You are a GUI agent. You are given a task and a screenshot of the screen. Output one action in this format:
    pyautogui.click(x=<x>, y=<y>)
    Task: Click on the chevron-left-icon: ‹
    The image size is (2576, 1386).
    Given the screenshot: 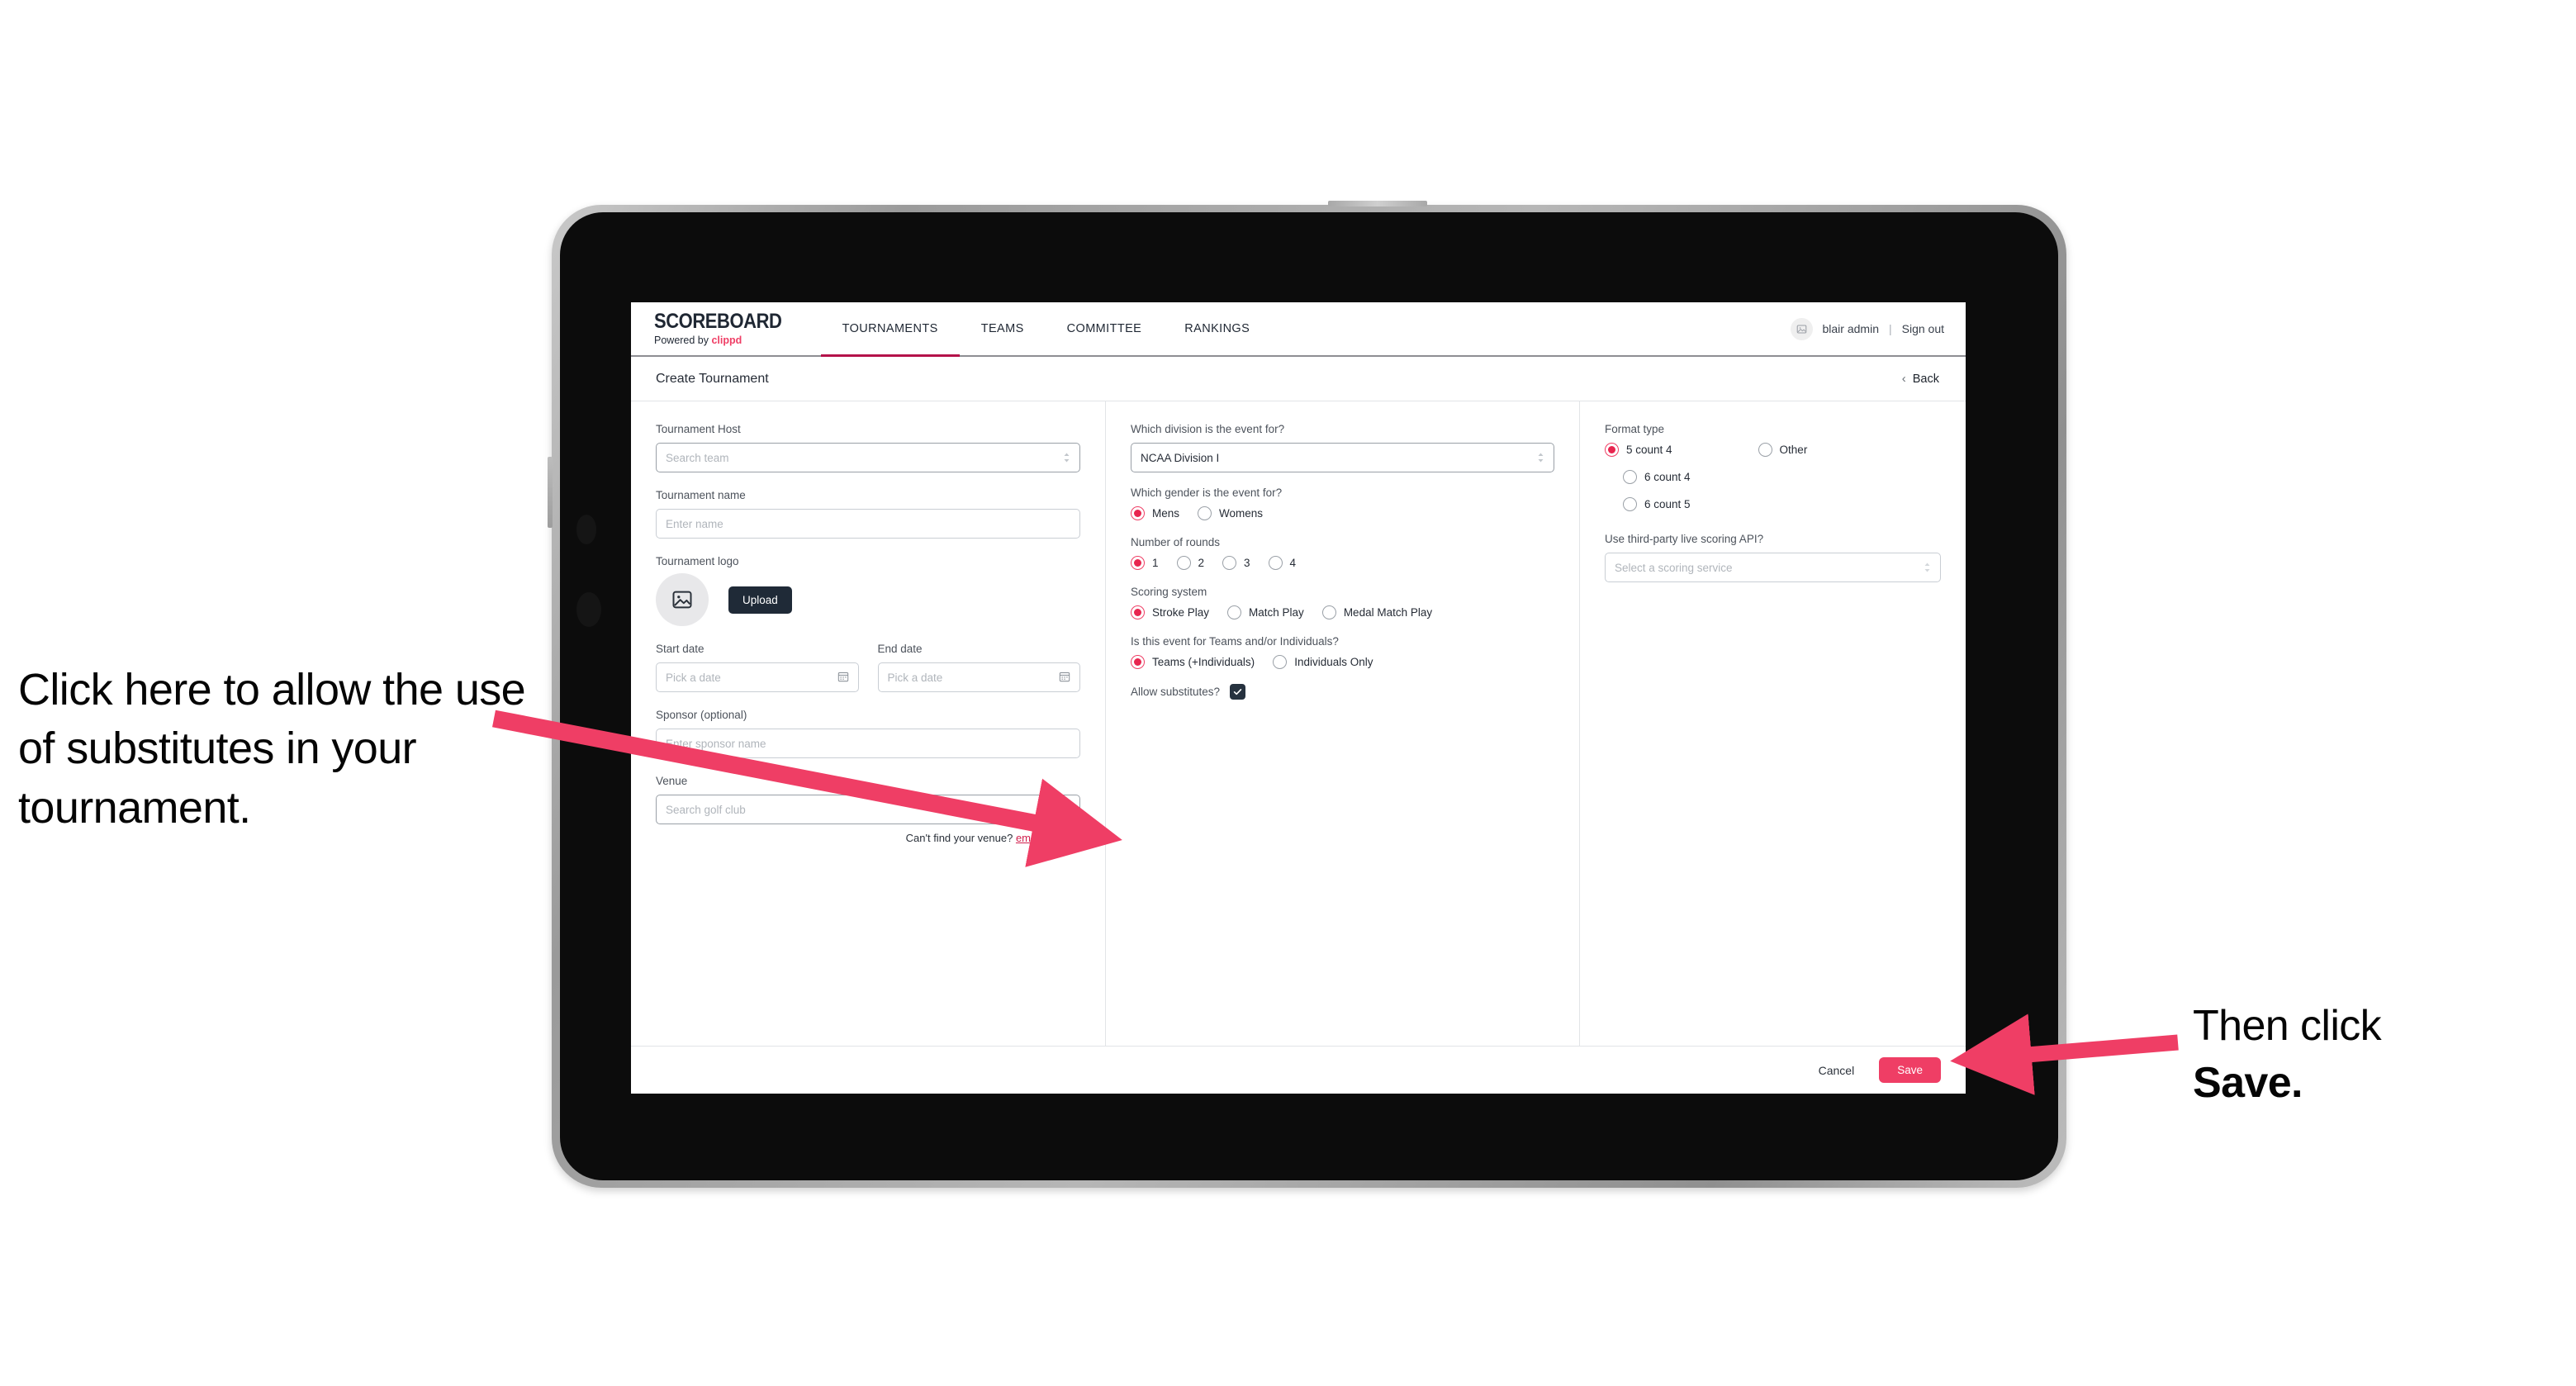 What is the action you would take?
    pyautogui.click(x=1903, y=379)
    